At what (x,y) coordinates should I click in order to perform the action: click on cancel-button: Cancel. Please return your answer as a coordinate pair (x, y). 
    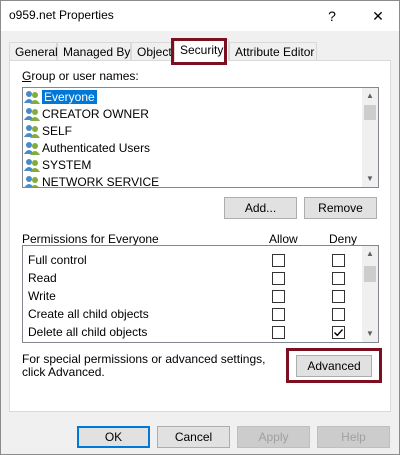
    Looking at the image, I should click on (193, 437).